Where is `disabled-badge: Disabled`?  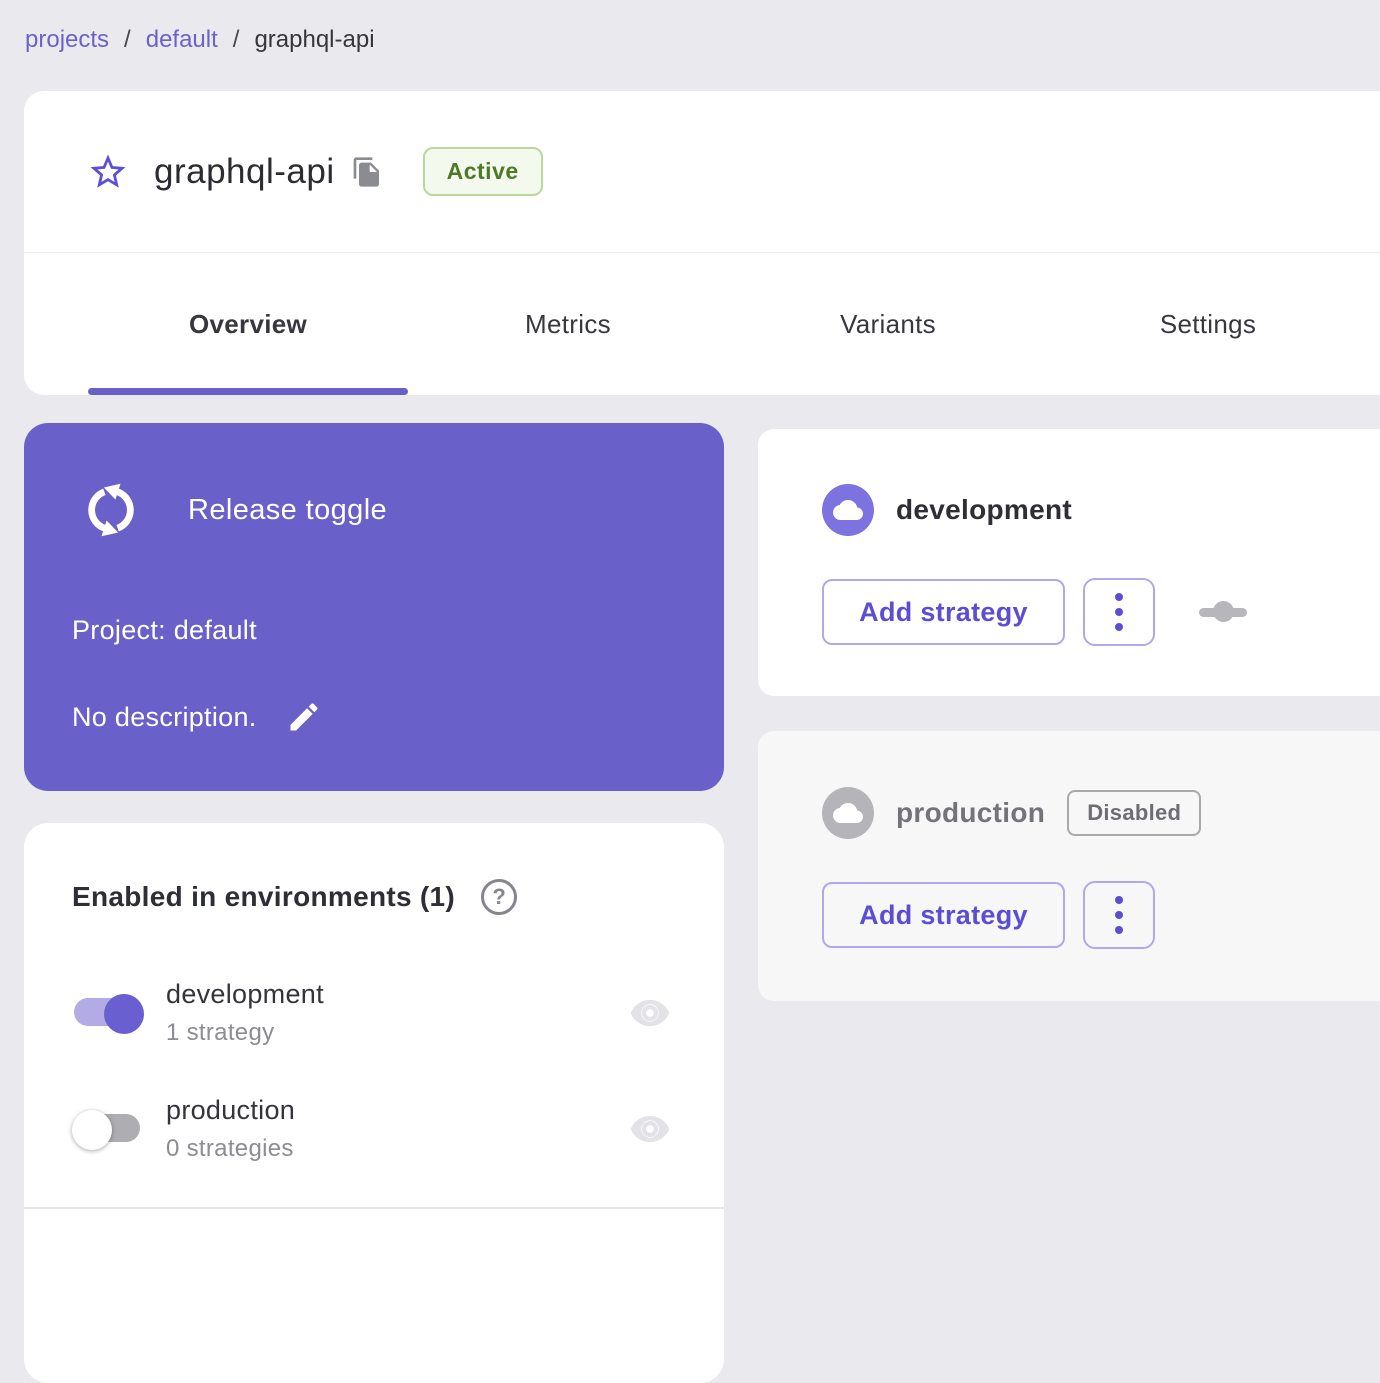 disabled-badge: Disabled is located at coordinates (1134, 813).